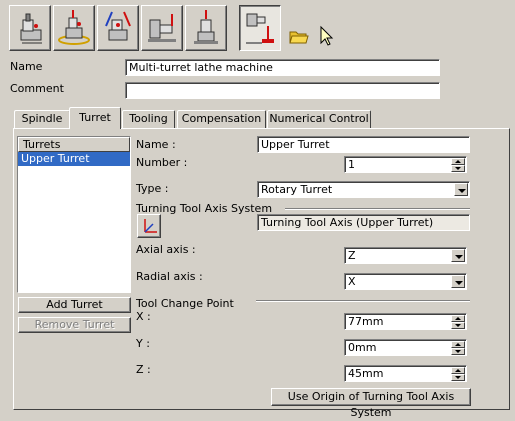  What do you see at coordinates (282, 90) in the screenshot?
I see `comment-field` at bounding box center [282, 90].